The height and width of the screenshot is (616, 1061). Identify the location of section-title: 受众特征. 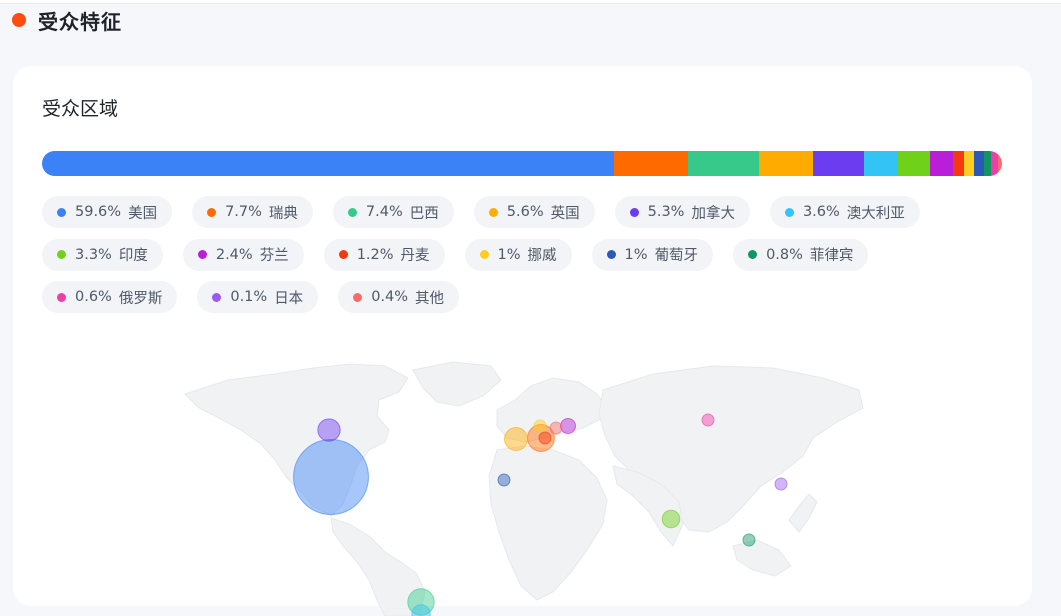
(80, 21).